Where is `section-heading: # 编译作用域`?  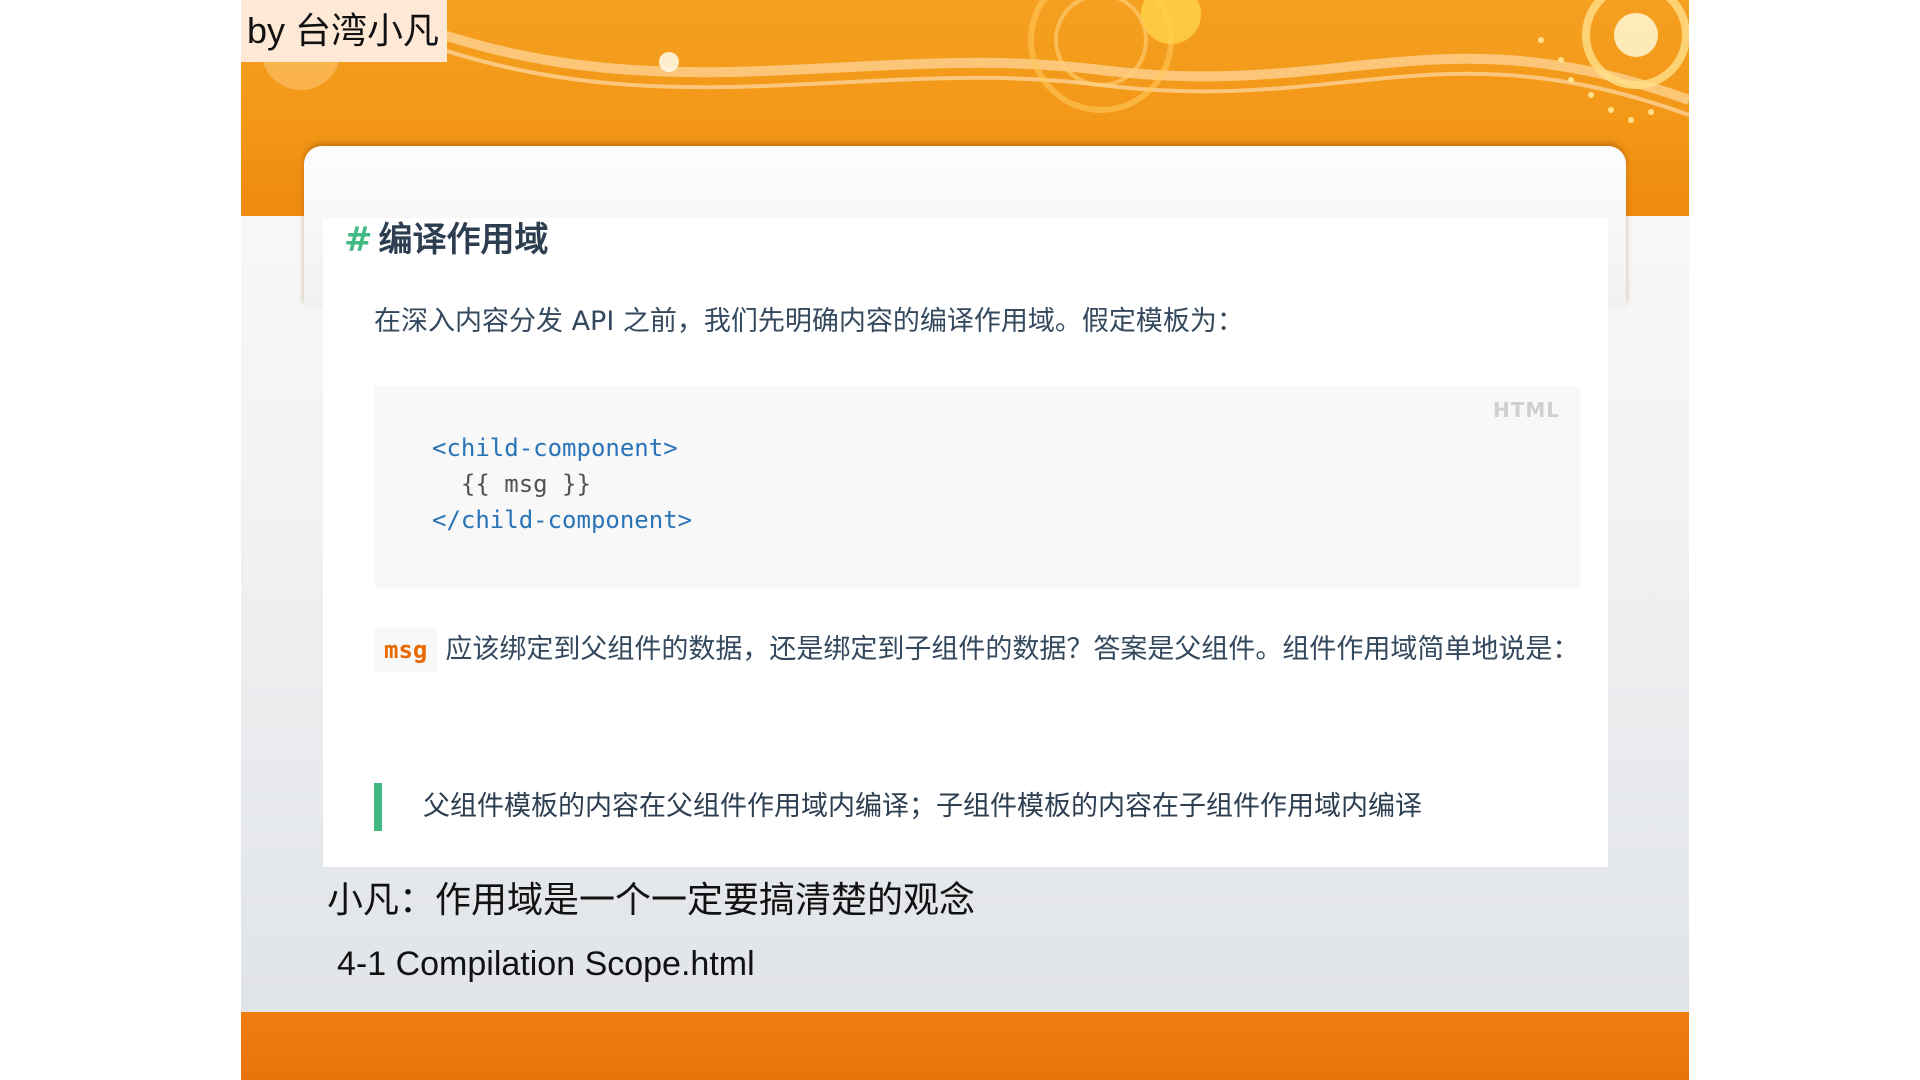
section-heading: # 编译作用域 is located at coordinates (446, 240).